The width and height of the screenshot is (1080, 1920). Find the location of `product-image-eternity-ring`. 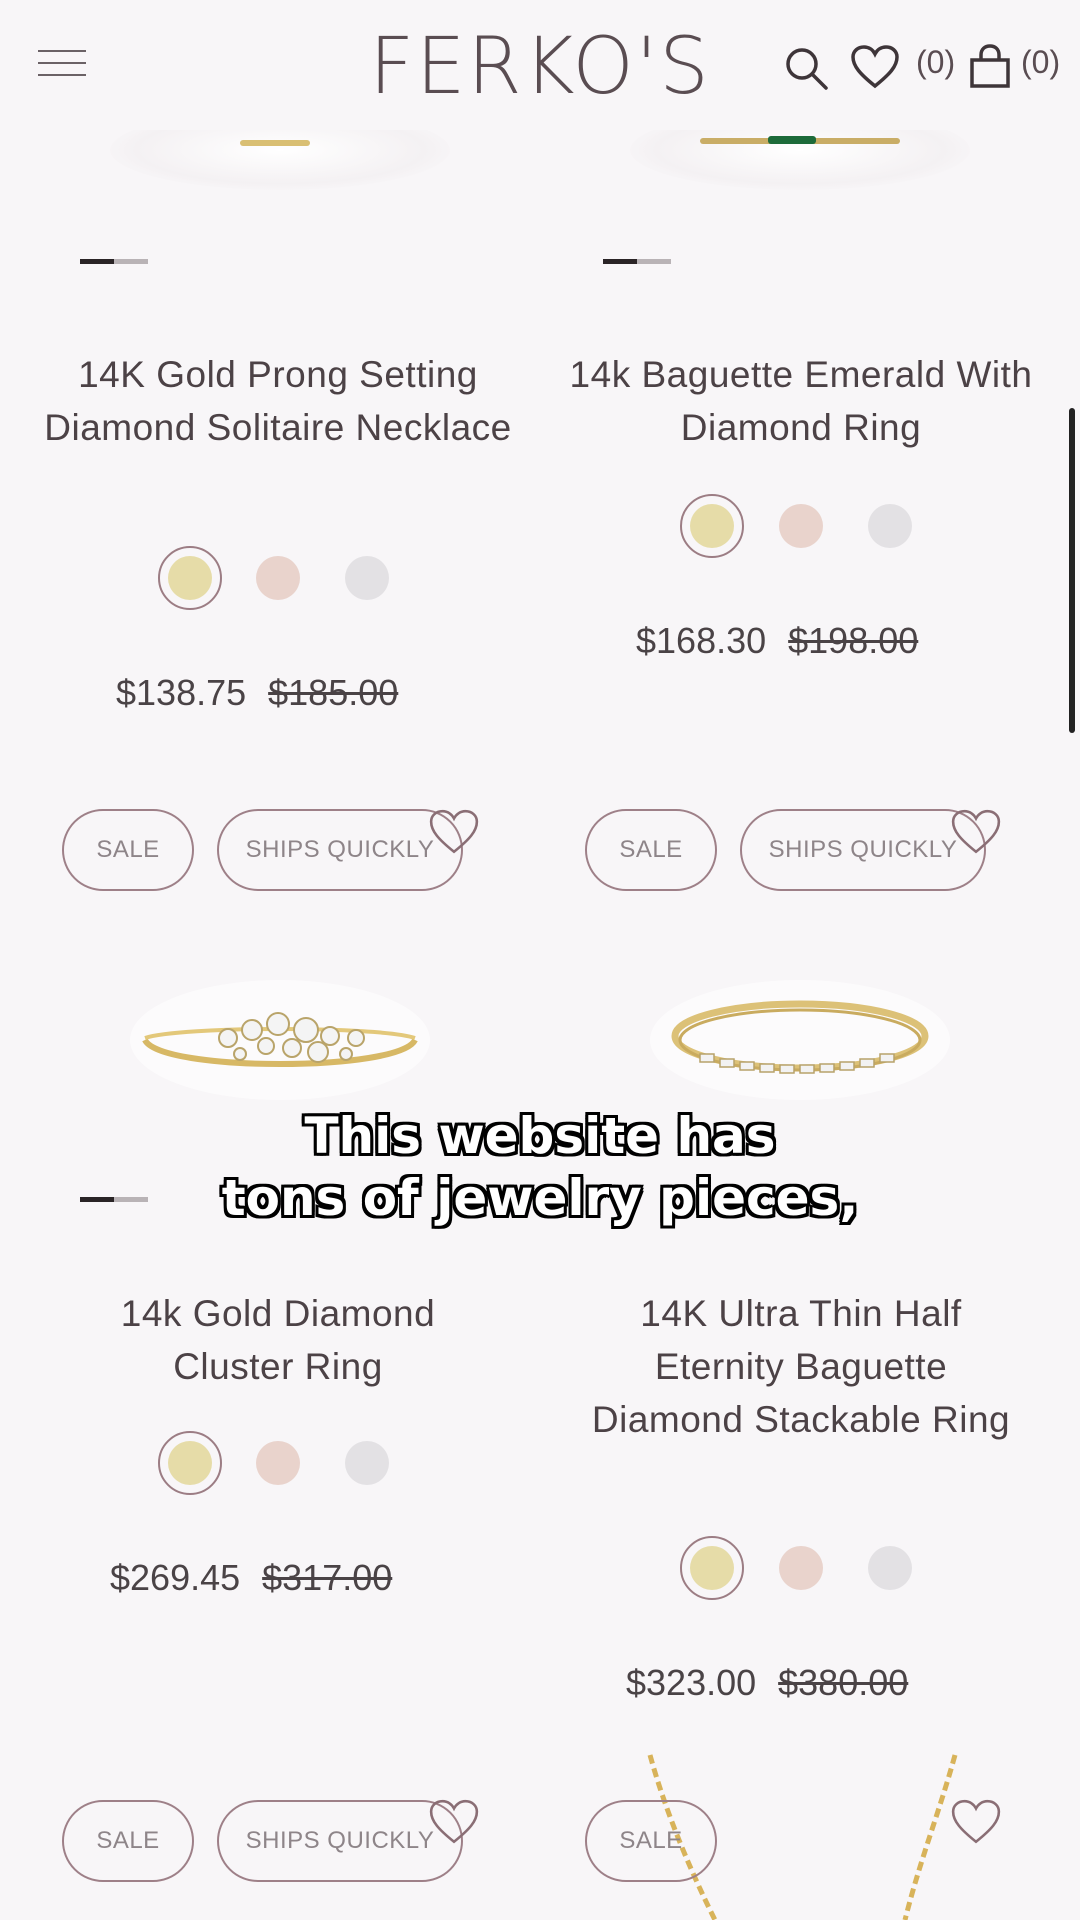

product-image-eternity-ring is located at coordinates (800, 1030).